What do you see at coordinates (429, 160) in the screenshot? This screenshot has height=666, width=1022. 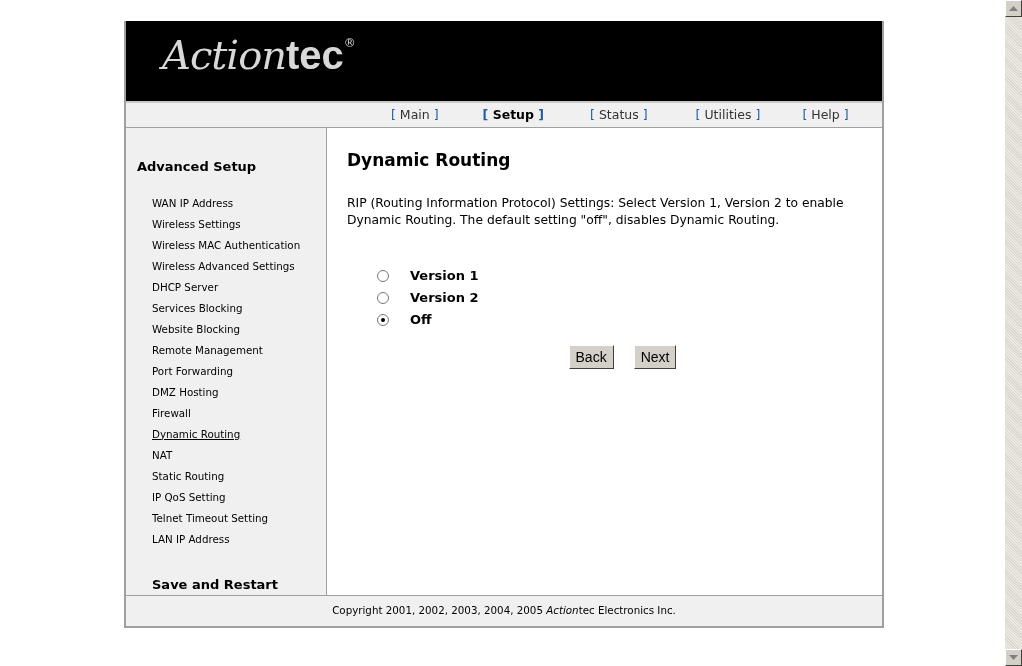 I see `page-title: Dynamic Routing` at bounding box center [429, 160].